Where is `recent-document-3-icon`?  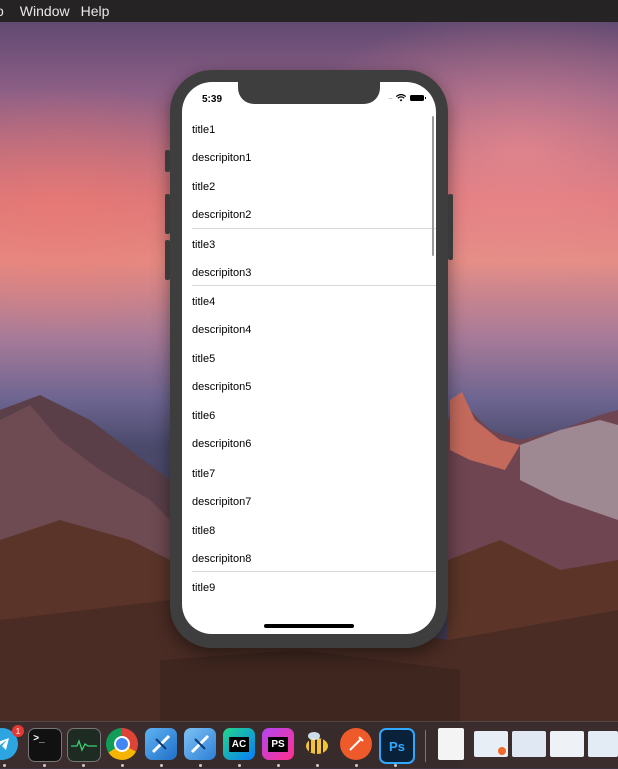
recent-document-3-icon is located at coordinates (567, 744).